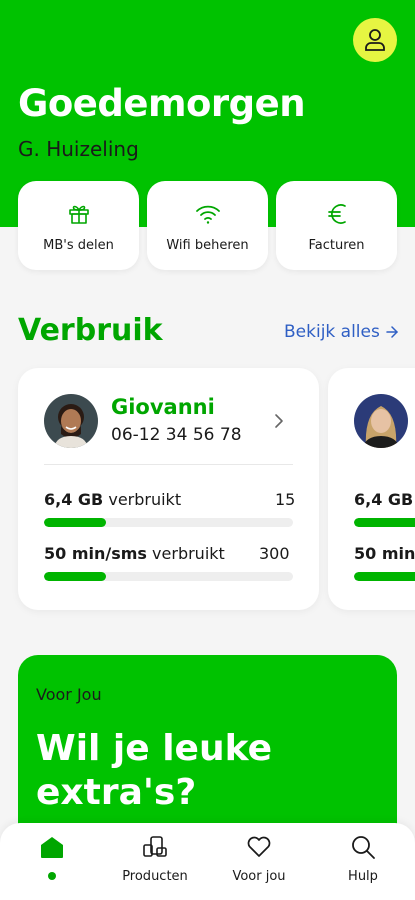 The width and height of the screenshot is (415, 900). I want to click on nav-help: Hulp, so click(363, 861).